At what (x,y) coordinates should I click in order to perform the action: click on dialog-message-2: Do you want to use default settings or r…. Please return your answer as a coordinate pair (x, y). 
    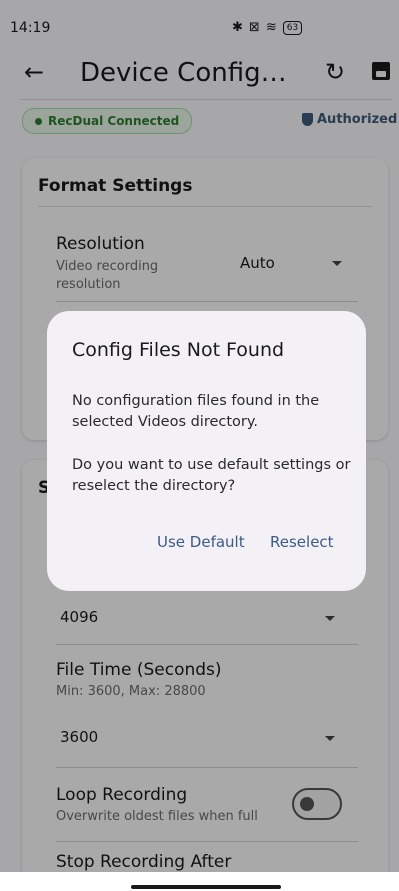
    Looking at the image, I should click on (211, 475).